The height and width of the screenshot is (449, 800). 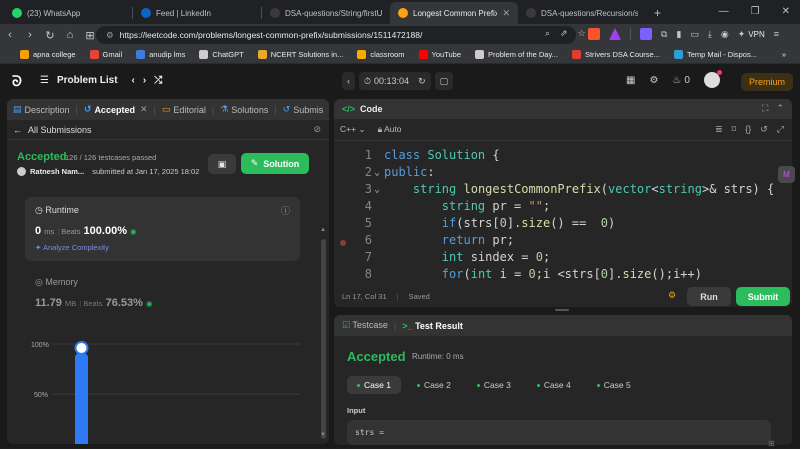 What do you see at coordinates (422, 81) in the screenshot?
I see `timer-reset-icon: ↻` at bounding box center [422, 81].